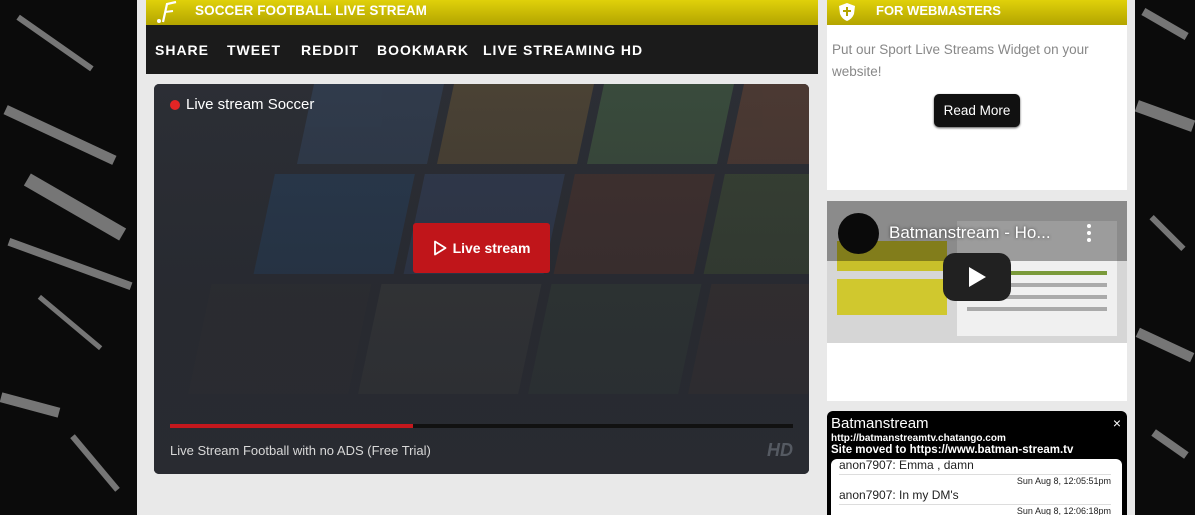 This screenshot has width=1195, height=515. I want to click on live-indicator: Live stream Soccer, so click(242, 104).